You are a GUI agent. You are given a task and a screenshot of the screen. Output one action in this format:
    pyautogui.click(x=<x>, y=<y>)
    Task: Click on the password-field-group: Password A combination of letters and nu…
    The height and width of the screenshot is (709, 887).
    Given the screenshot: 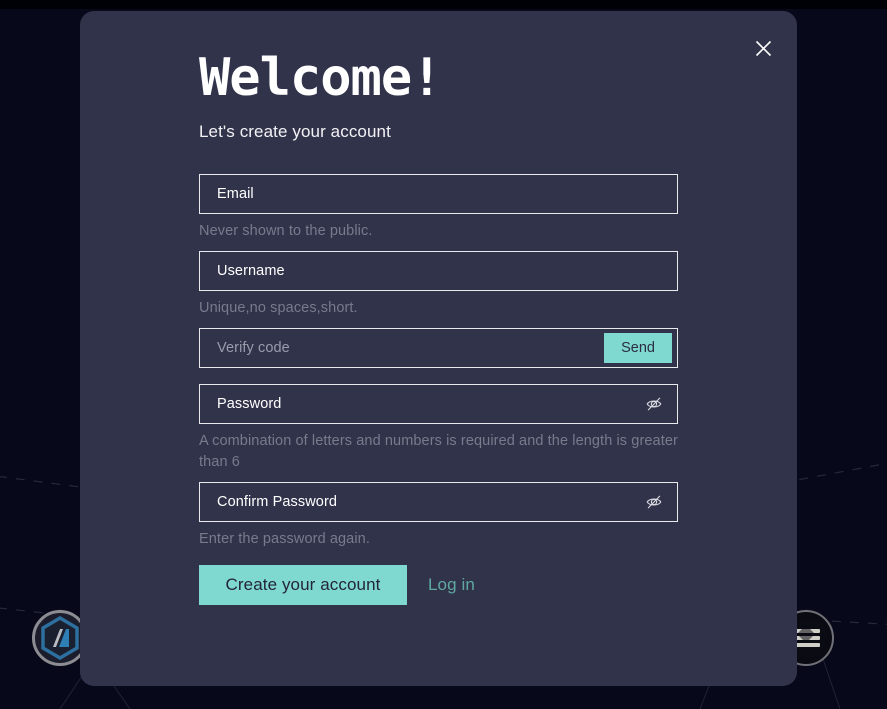 What is the action you would take?
    pyautogui.click(x=438, y=428)
    